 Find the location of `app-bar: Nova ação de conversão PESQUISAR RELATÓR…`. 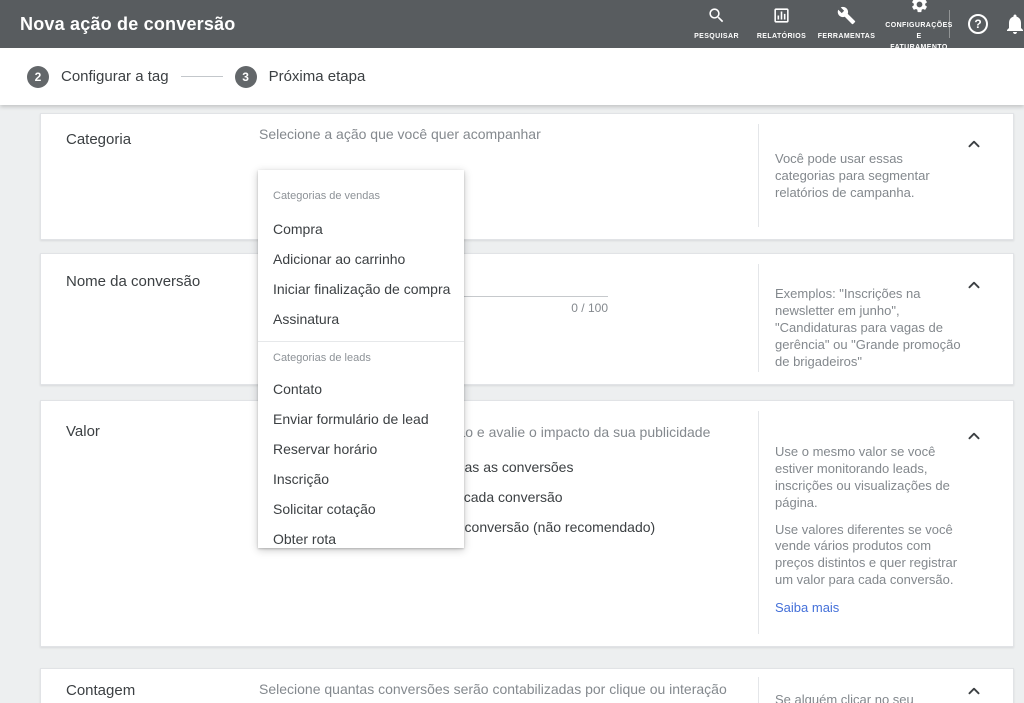

app-bar: Nova ação de conversão PESQUISAR RELATÓR… is located at coordinates (512, 25).